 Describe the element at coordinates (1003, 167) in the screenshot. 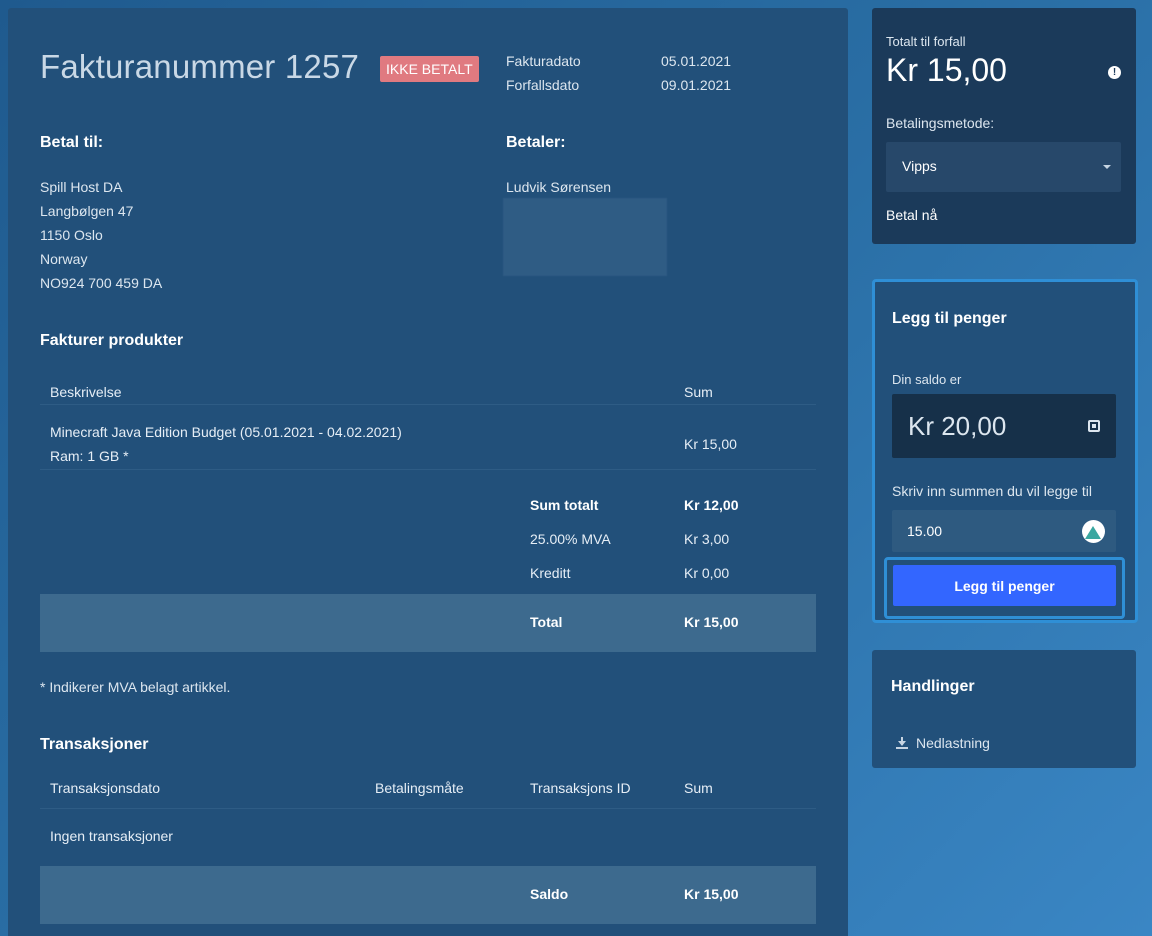

I see `payment-method-select: Vipps` at that location.